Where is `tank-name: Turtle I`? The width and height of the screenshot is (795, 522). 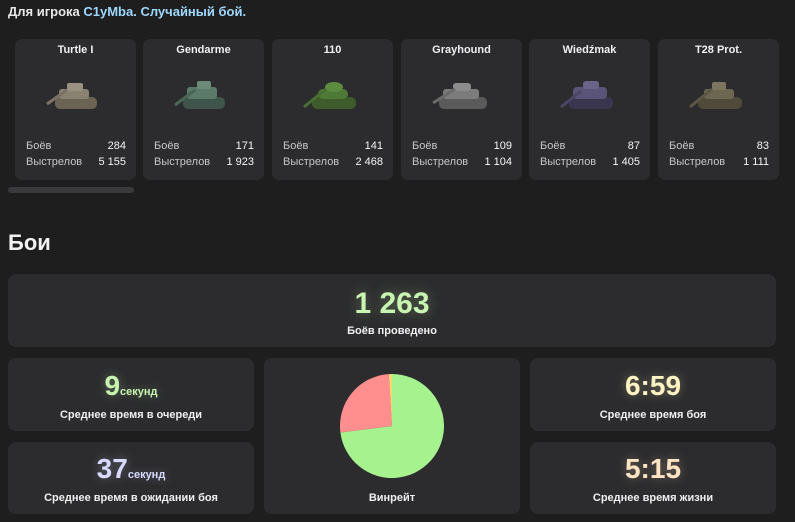
tank-name: Turtle I is located at coordinates (75, 50).